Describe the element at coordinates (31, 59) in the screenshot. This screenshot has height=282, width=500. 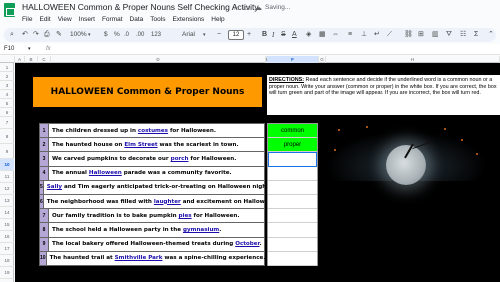
I see `column-header: B` at that location.